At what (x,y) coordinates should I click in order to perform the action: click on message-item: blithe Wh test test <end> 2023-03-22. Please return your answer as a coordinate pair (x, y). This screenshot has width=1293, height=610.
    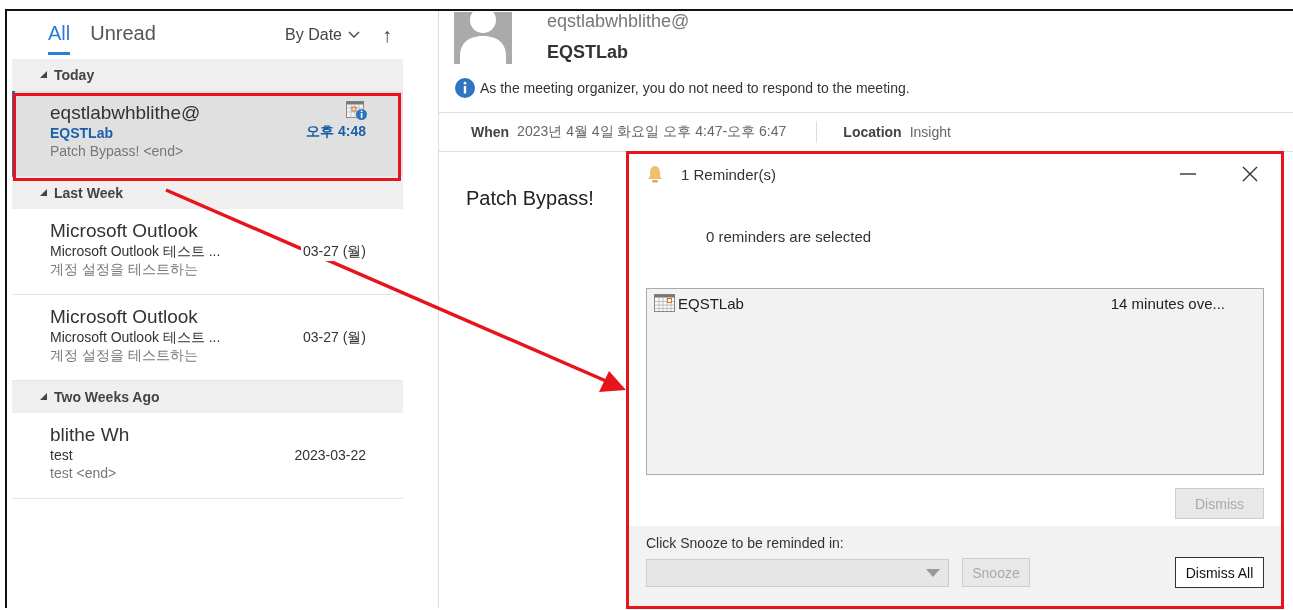
    Looking at the image, I should click on (207, 456).